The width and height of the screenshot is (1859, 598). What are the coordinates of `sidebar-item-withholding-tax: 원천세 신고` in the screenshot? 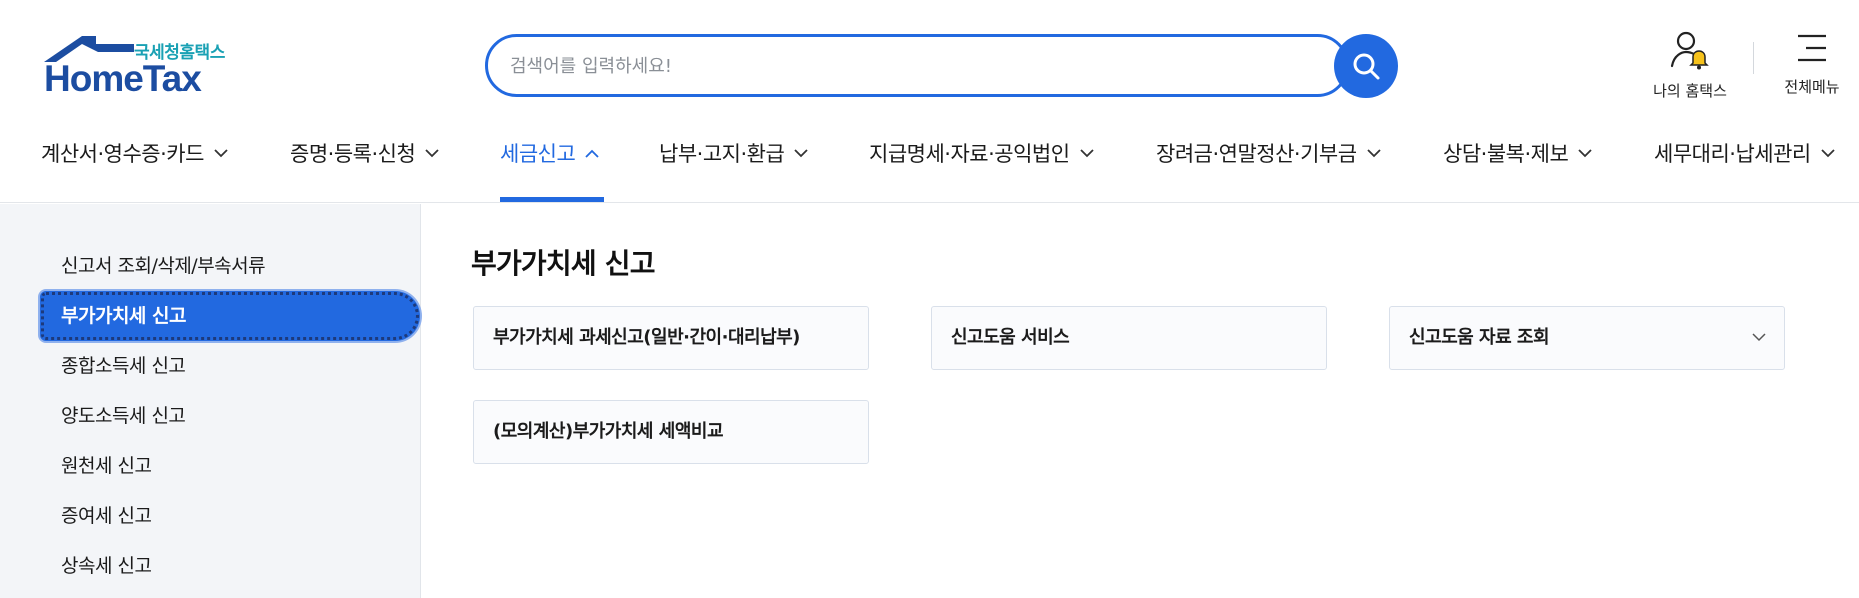 It's located at (230, 466).